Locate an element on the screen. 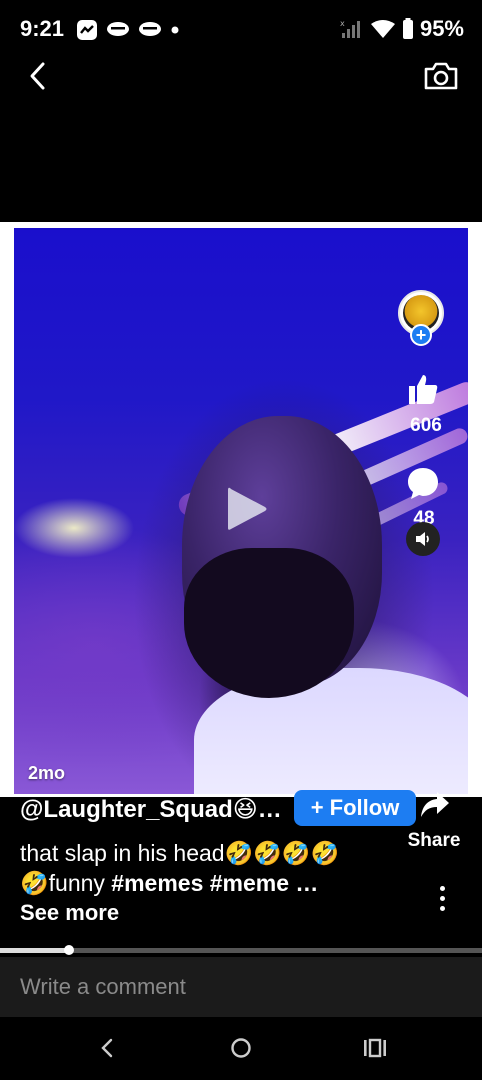 This screenshot has width=482, height=1080. video-progress-handle is located at coordinates (69, 950).